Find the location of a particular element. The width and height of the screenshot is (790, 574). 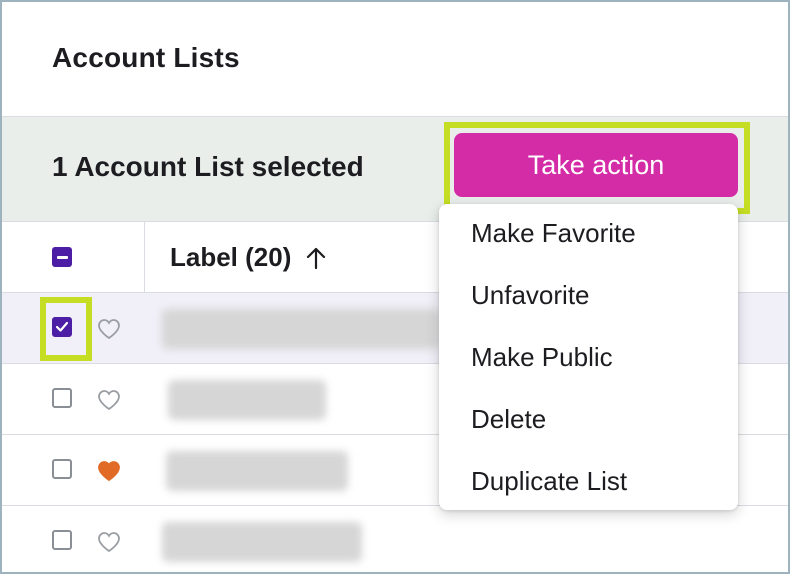

menu-item-unfavorite: Unfavorite is located at coordinates (530, 295).